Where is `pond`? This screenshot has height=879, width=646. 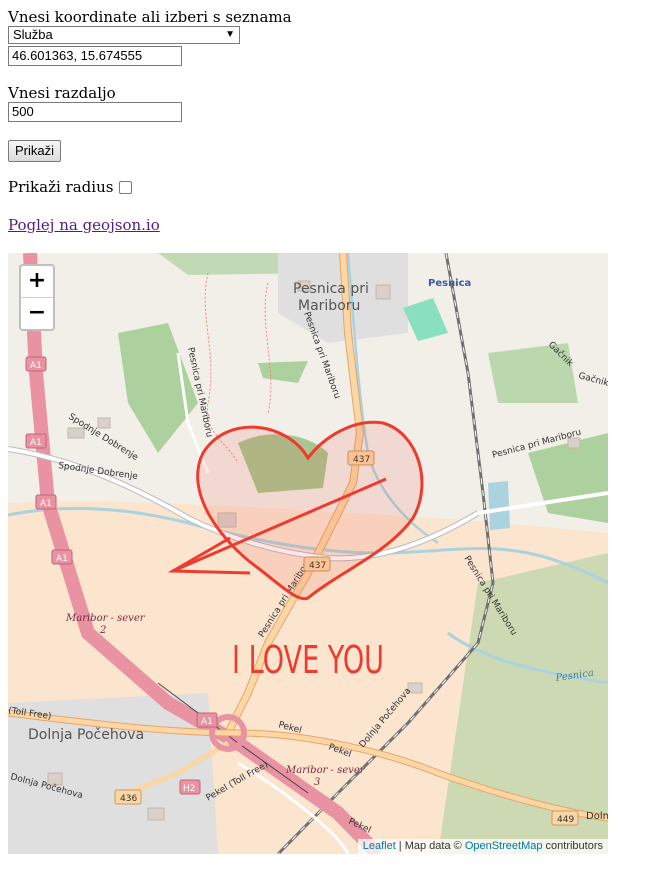
pond is located at coordinates (499, 505).